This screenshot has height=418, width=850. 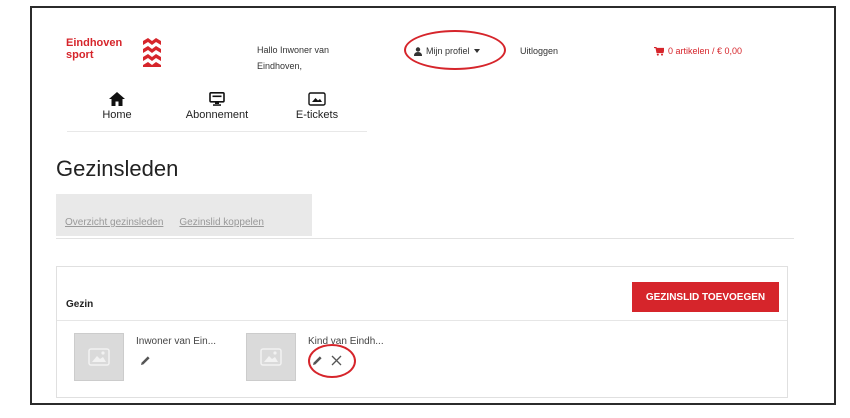 I want to click on brand-name: Eindhoven sport, so click(x=94, y=49).